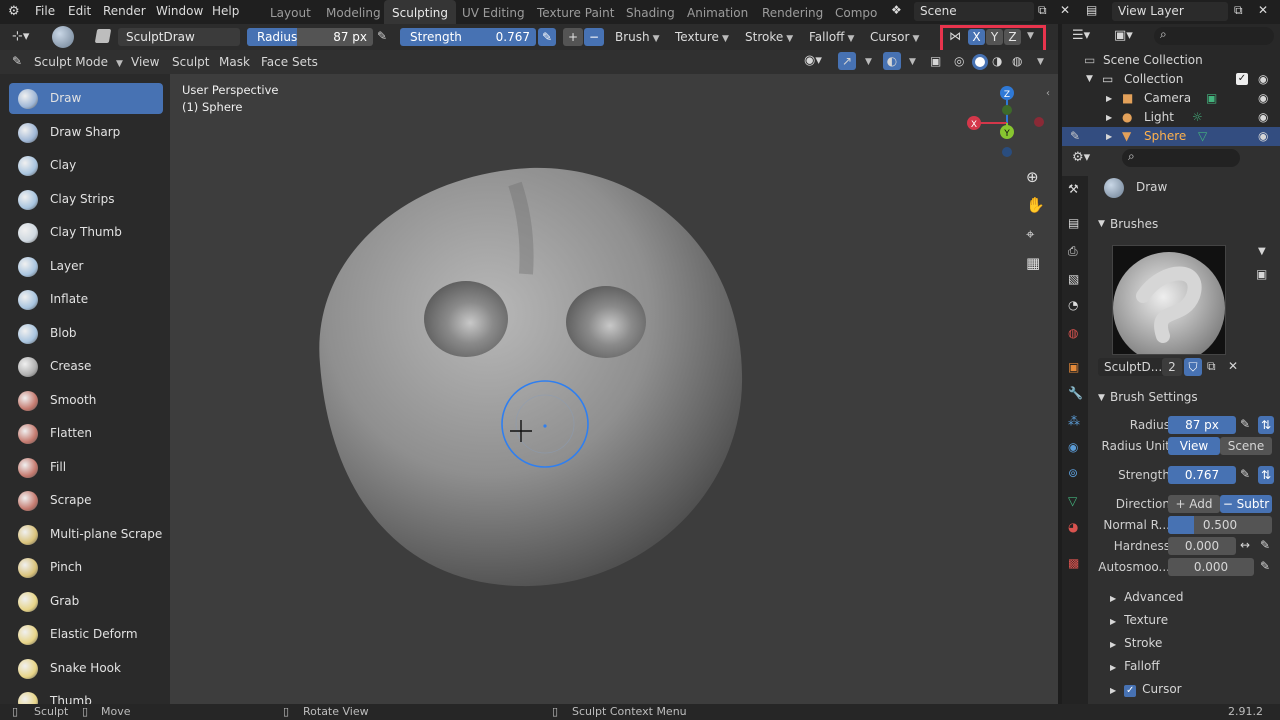 This screenshot has height=720, width=1280. What do you see at coordinates (717, 12) in the screenshot?
I see `tab-animation: Animation` at bounding box center [717, 12].